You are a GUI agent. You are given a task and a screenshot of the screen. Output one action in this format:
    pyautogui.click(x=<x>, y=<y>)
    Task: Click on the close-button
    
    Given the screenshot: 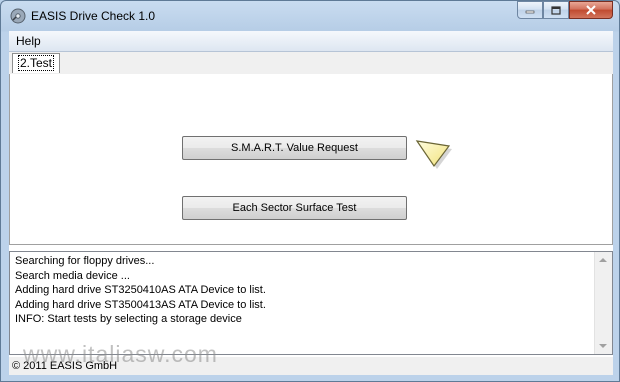 What is the action you would take?
    pyautogui.click(x=591, y=10)
    